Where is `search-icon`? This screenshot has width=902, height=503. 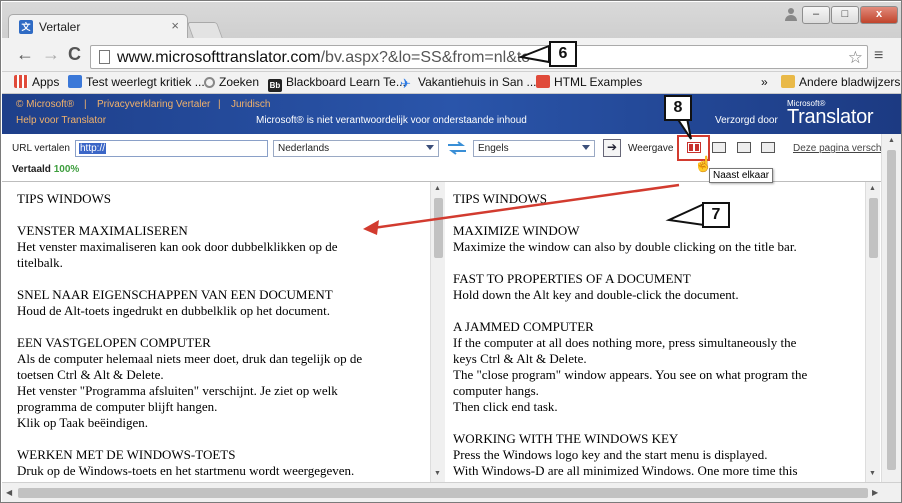 search-icon is located at coordinates (209, 82).